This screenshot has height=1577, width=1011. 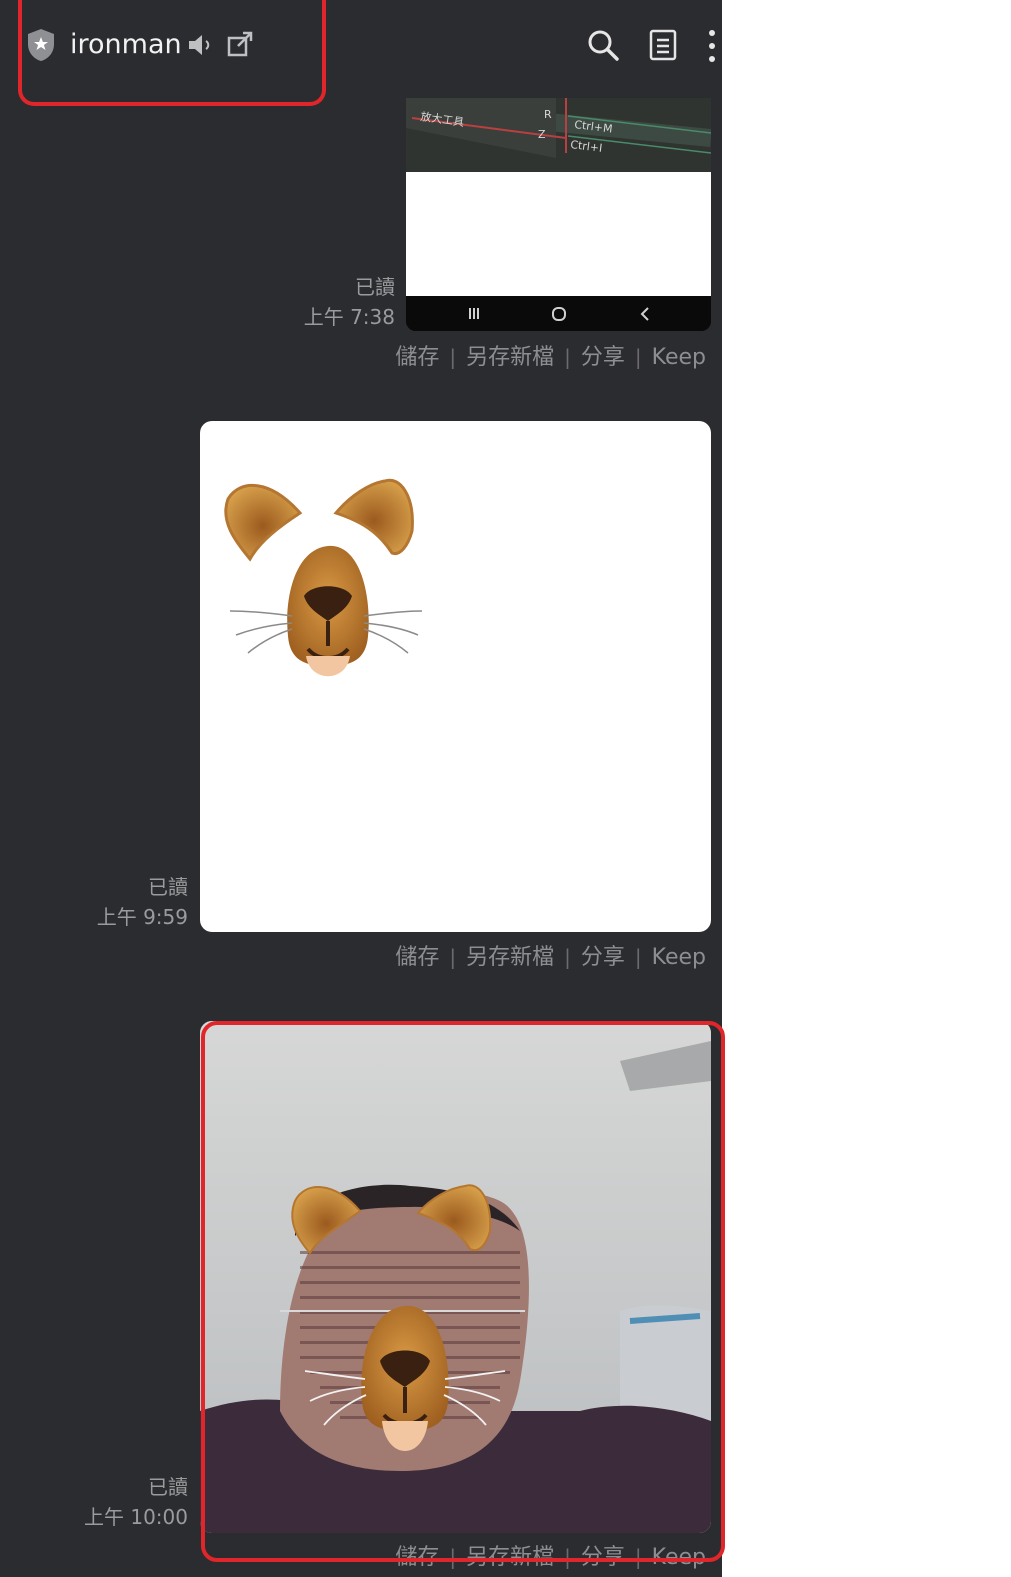 What do you see at coordinates (323, 577) in the screenshot?
I see `lion-face-graphic` at bounding box center [323, 577].